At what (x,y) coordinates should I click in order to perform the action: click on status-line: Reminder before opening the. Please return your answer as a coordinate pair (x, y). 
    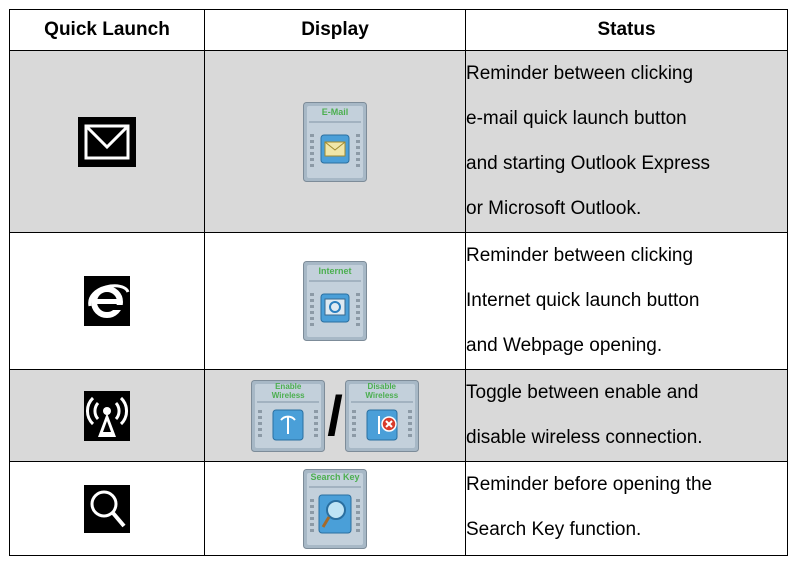
    Looking at the image, I should click on (589, 484).